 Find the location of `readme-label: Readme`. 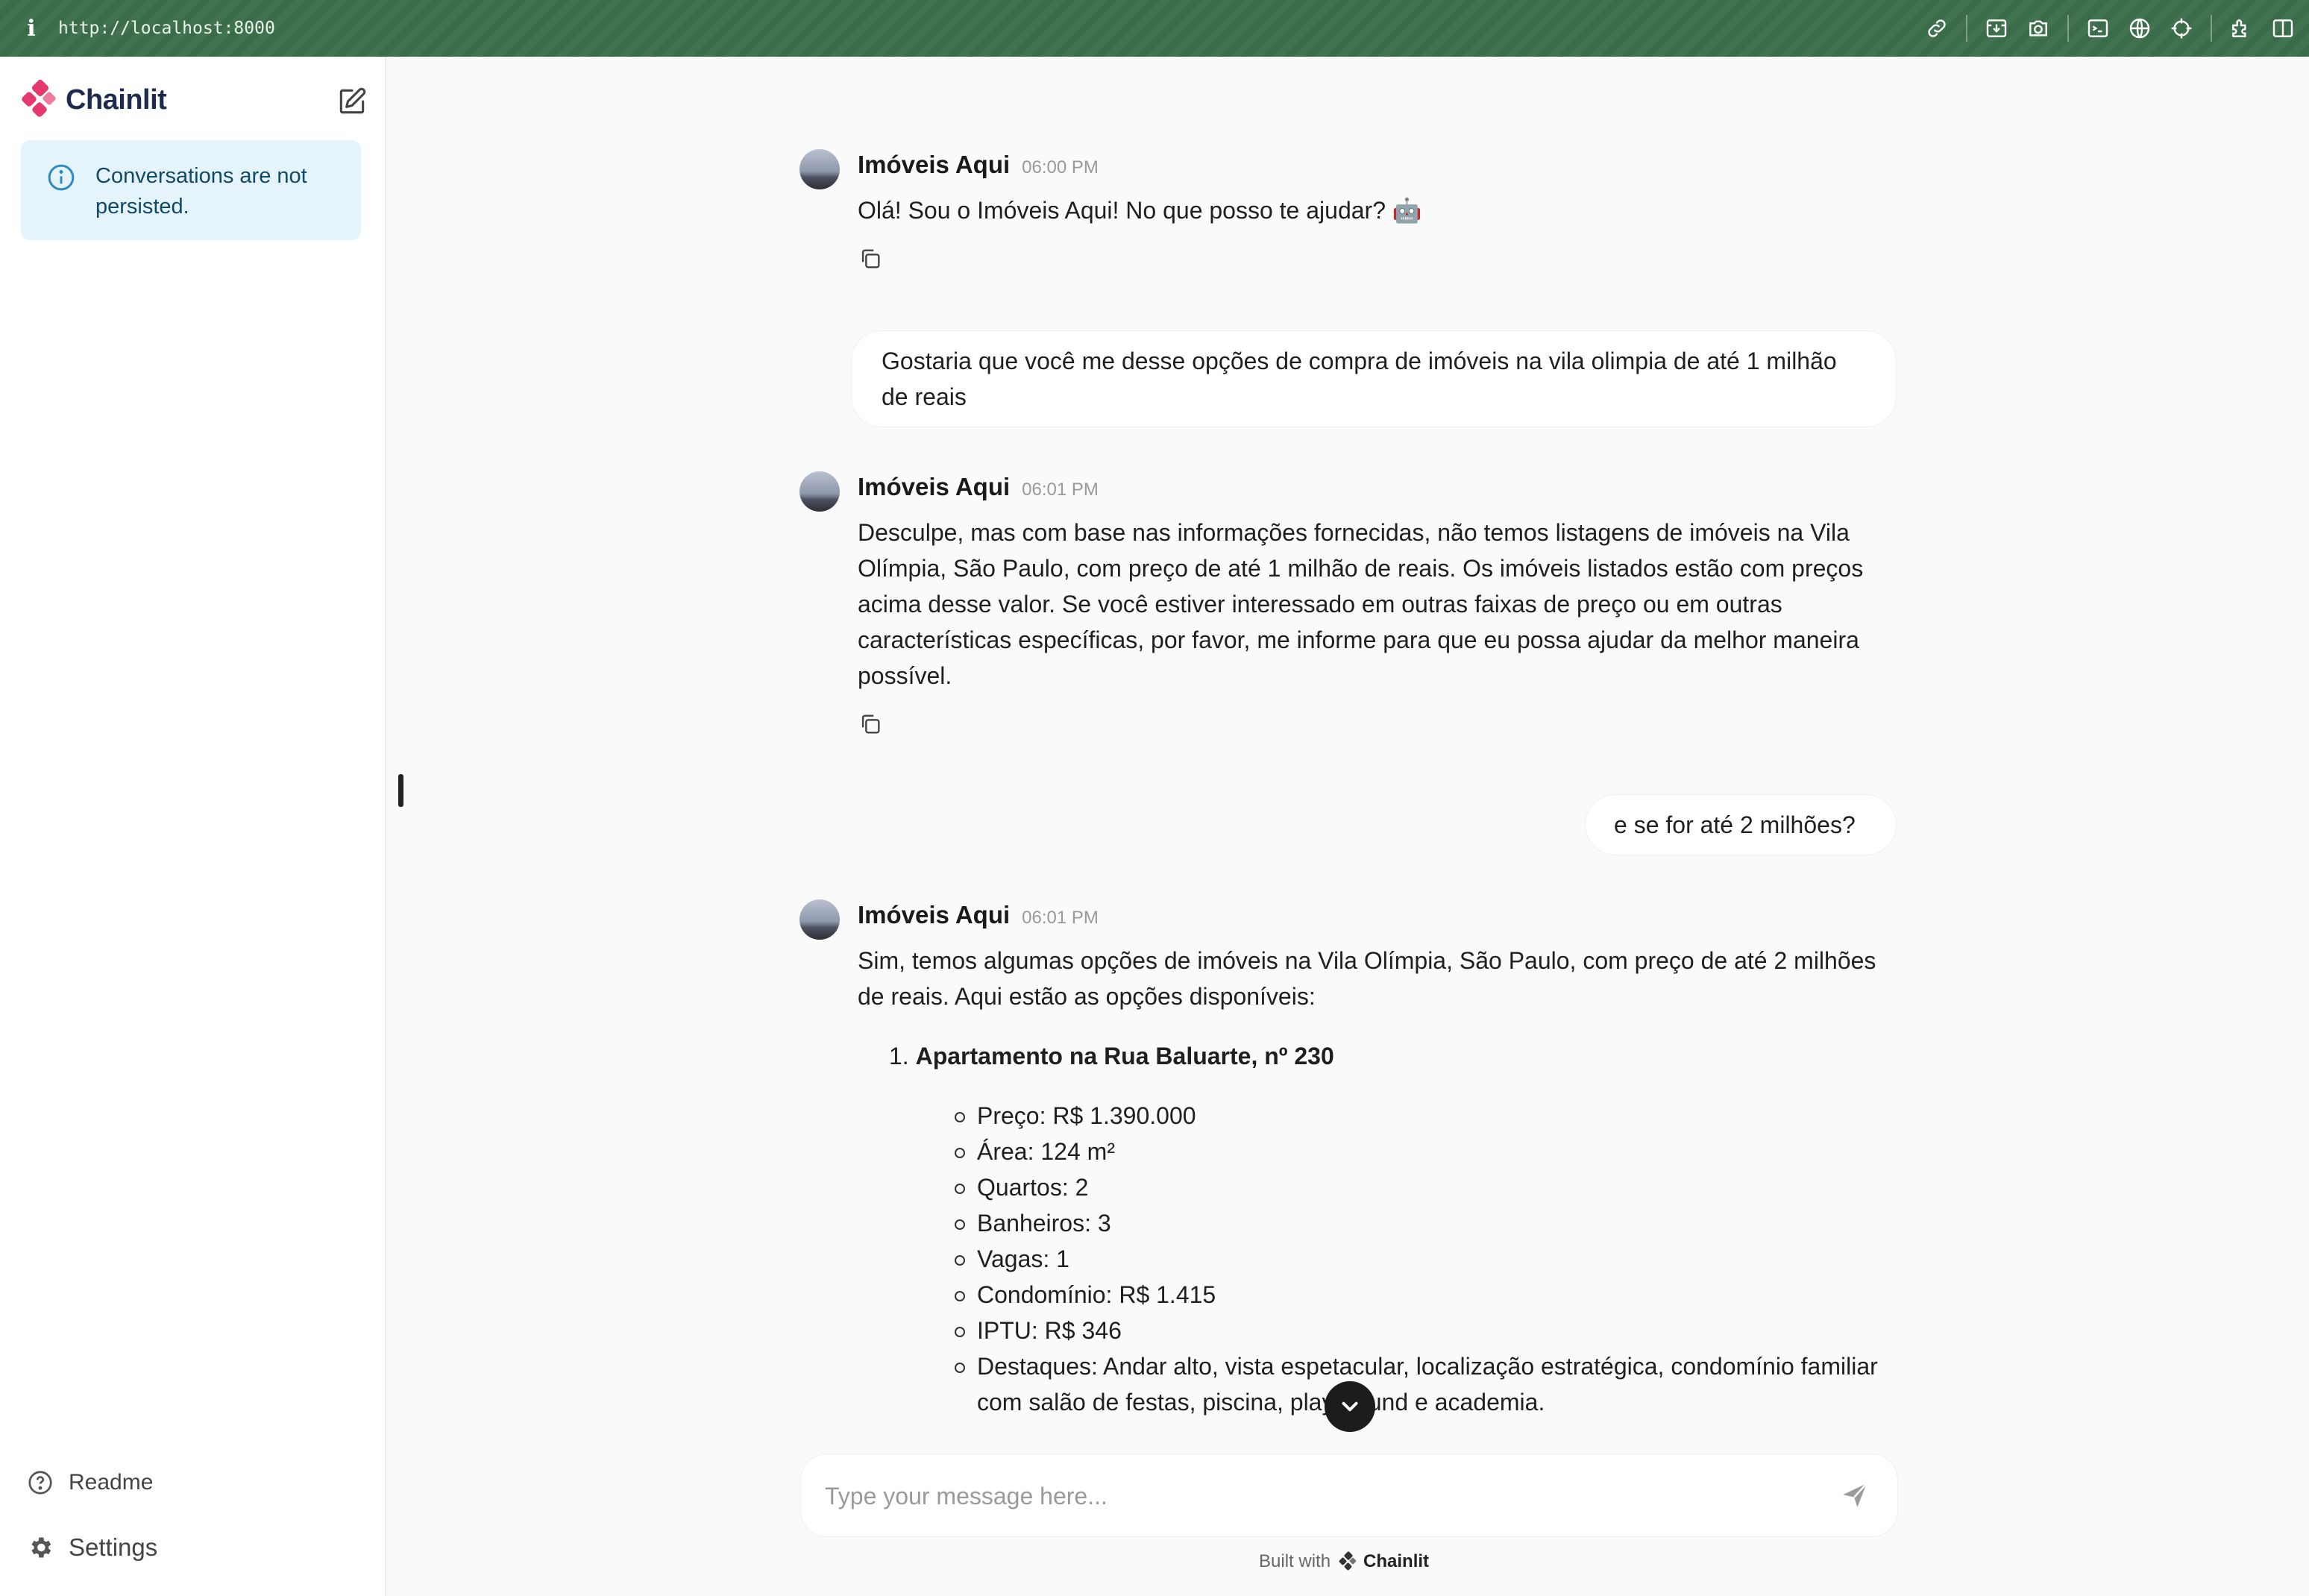

readme-label: Readme is located at coordinates (111, 1482).